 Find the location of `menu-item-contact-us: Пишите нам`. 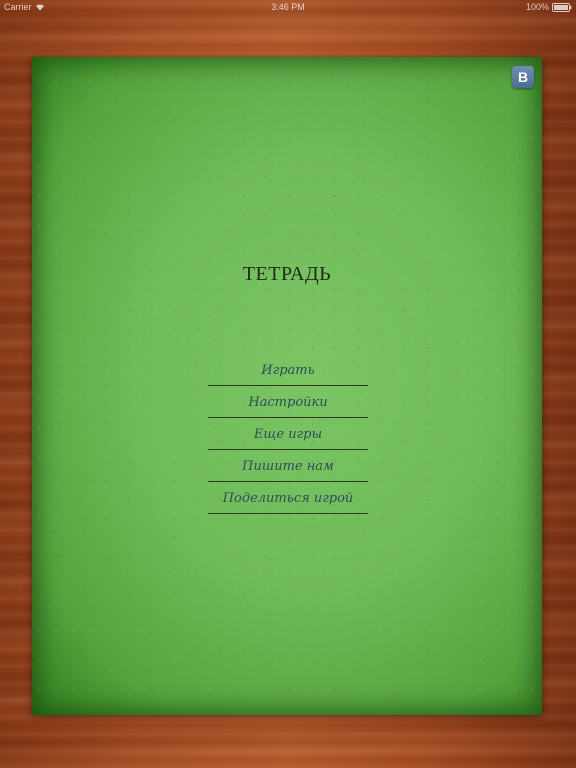

menu-item-contact-us: Пишите нам is located at coordinates (288, 466).